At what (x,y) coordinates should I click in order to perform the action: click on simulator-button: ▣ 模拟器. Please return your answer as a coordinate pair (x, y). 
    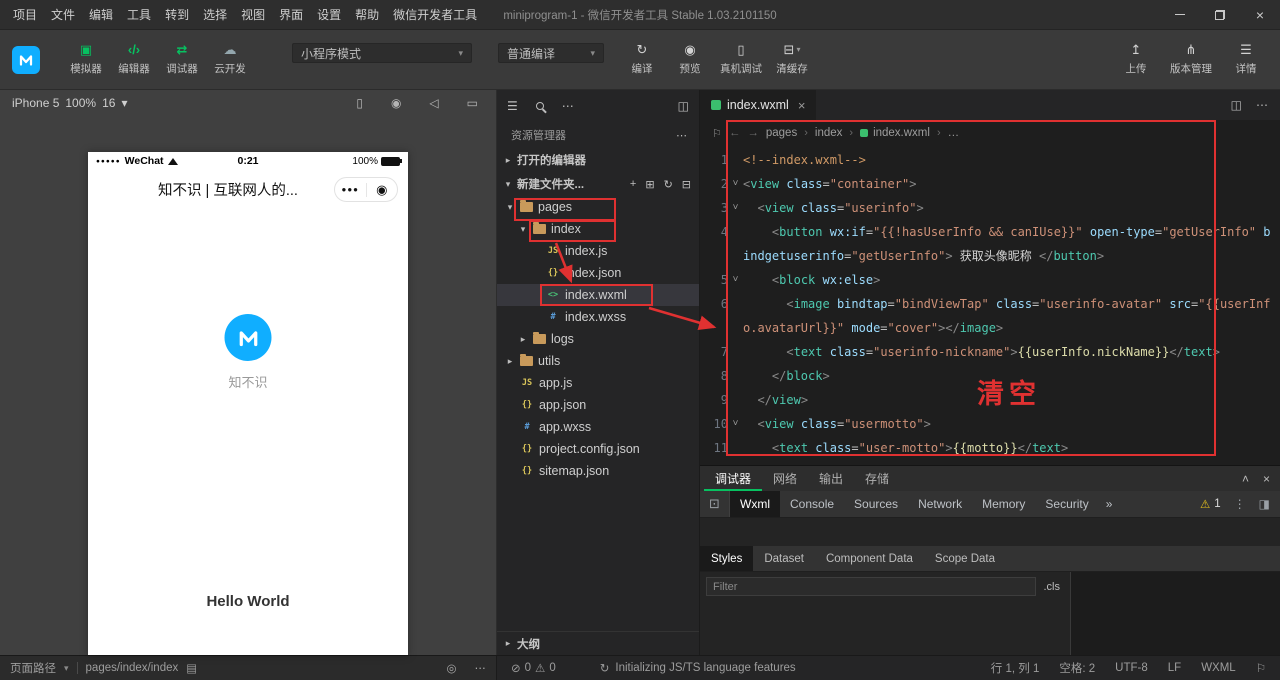
    Looking at the image, I should click on (86, 60).